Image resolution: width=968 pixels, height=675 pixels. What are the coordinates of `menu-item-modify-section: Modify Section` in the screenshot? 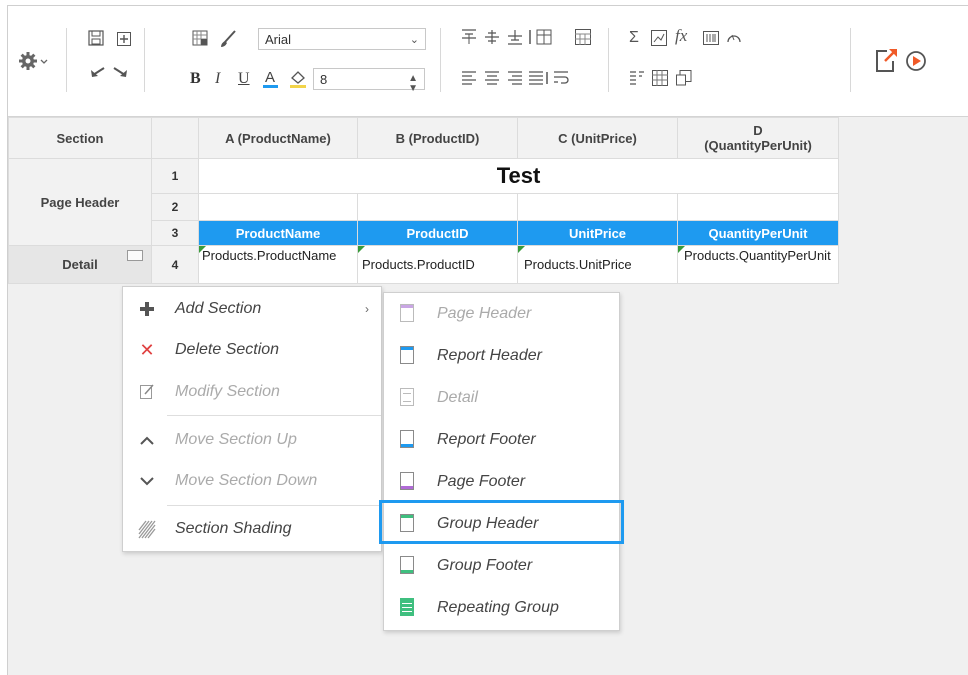 It's located at (252, 392).